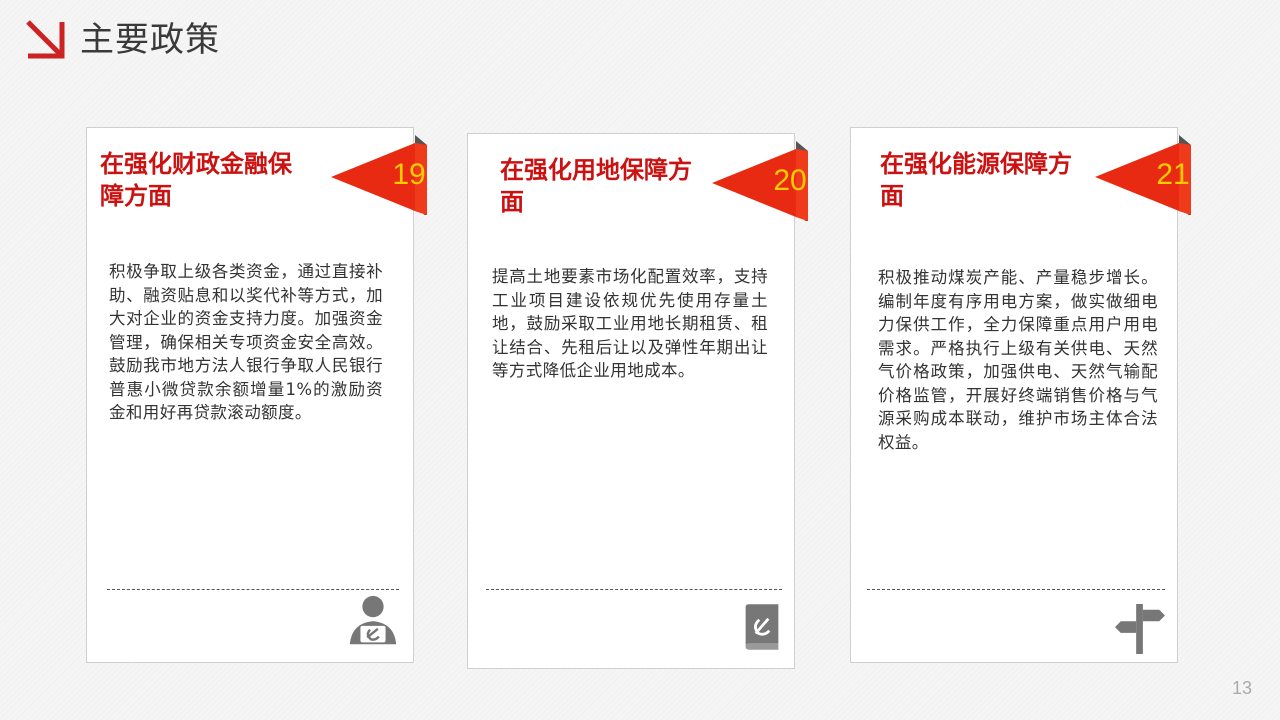 The height and width of the screenshot is (720, 1280). Describe the element at coordinates (790, 180) in the screenshot. I see `badge-number: 20` at that location.